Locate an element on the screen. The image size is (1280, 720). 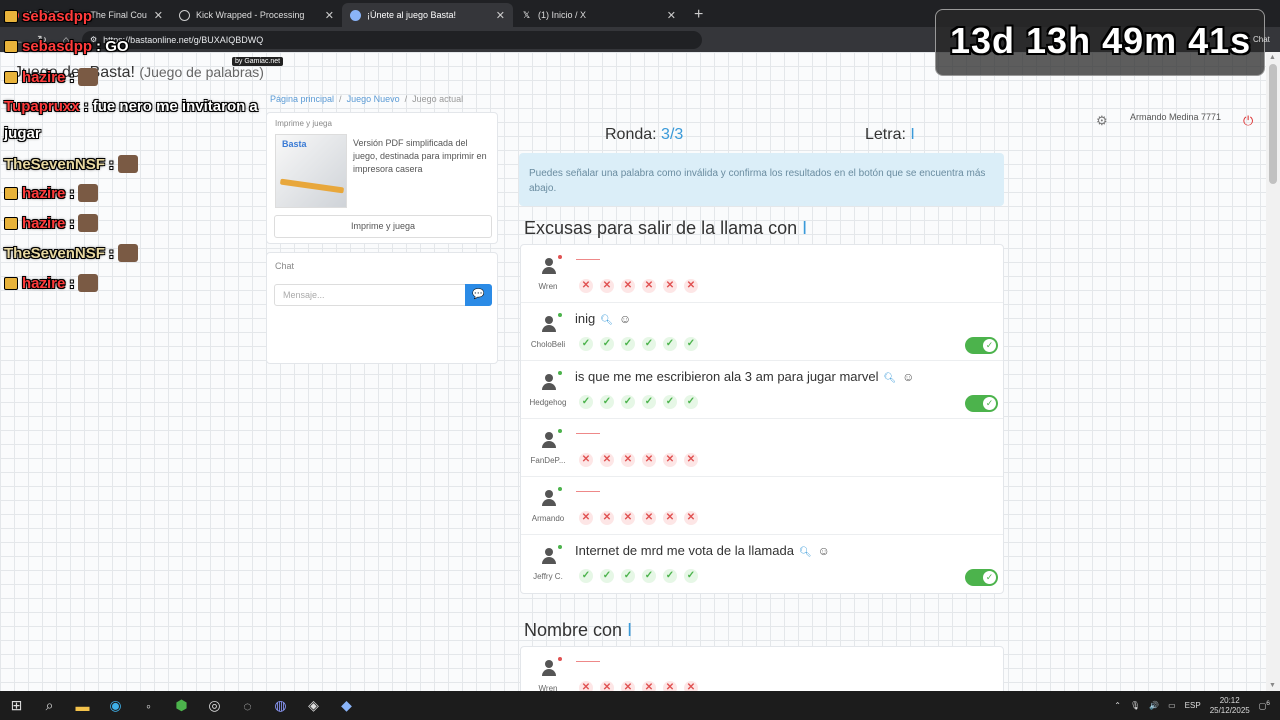
send-message-button: 💬 is located at coordinates (478, 295).